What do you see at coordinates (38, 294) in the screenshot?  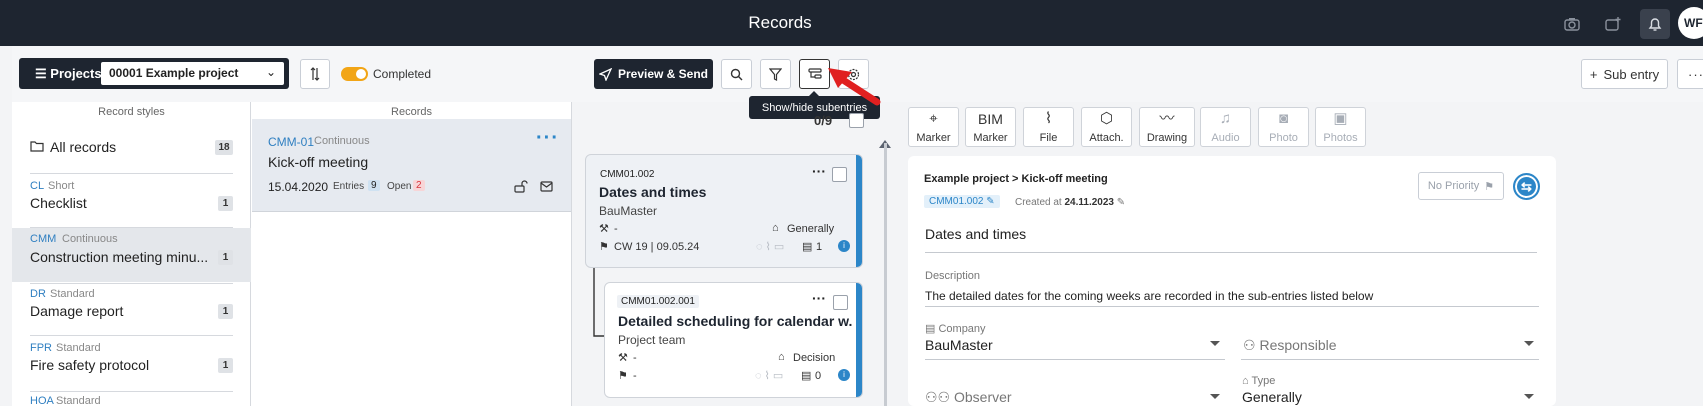 I see `style-abbr: DR` at bounding box center [38, 294].